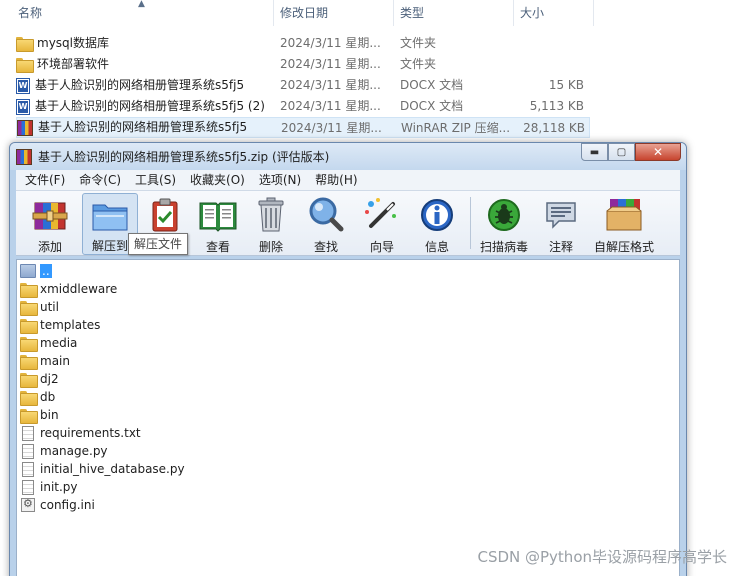 The image size is (741, 576). Describe the element at coordinates (303, 43) in the screenshot. I see `explorer-row: mysql数据库 2024/3/11 星期... 文件夹` at that location.